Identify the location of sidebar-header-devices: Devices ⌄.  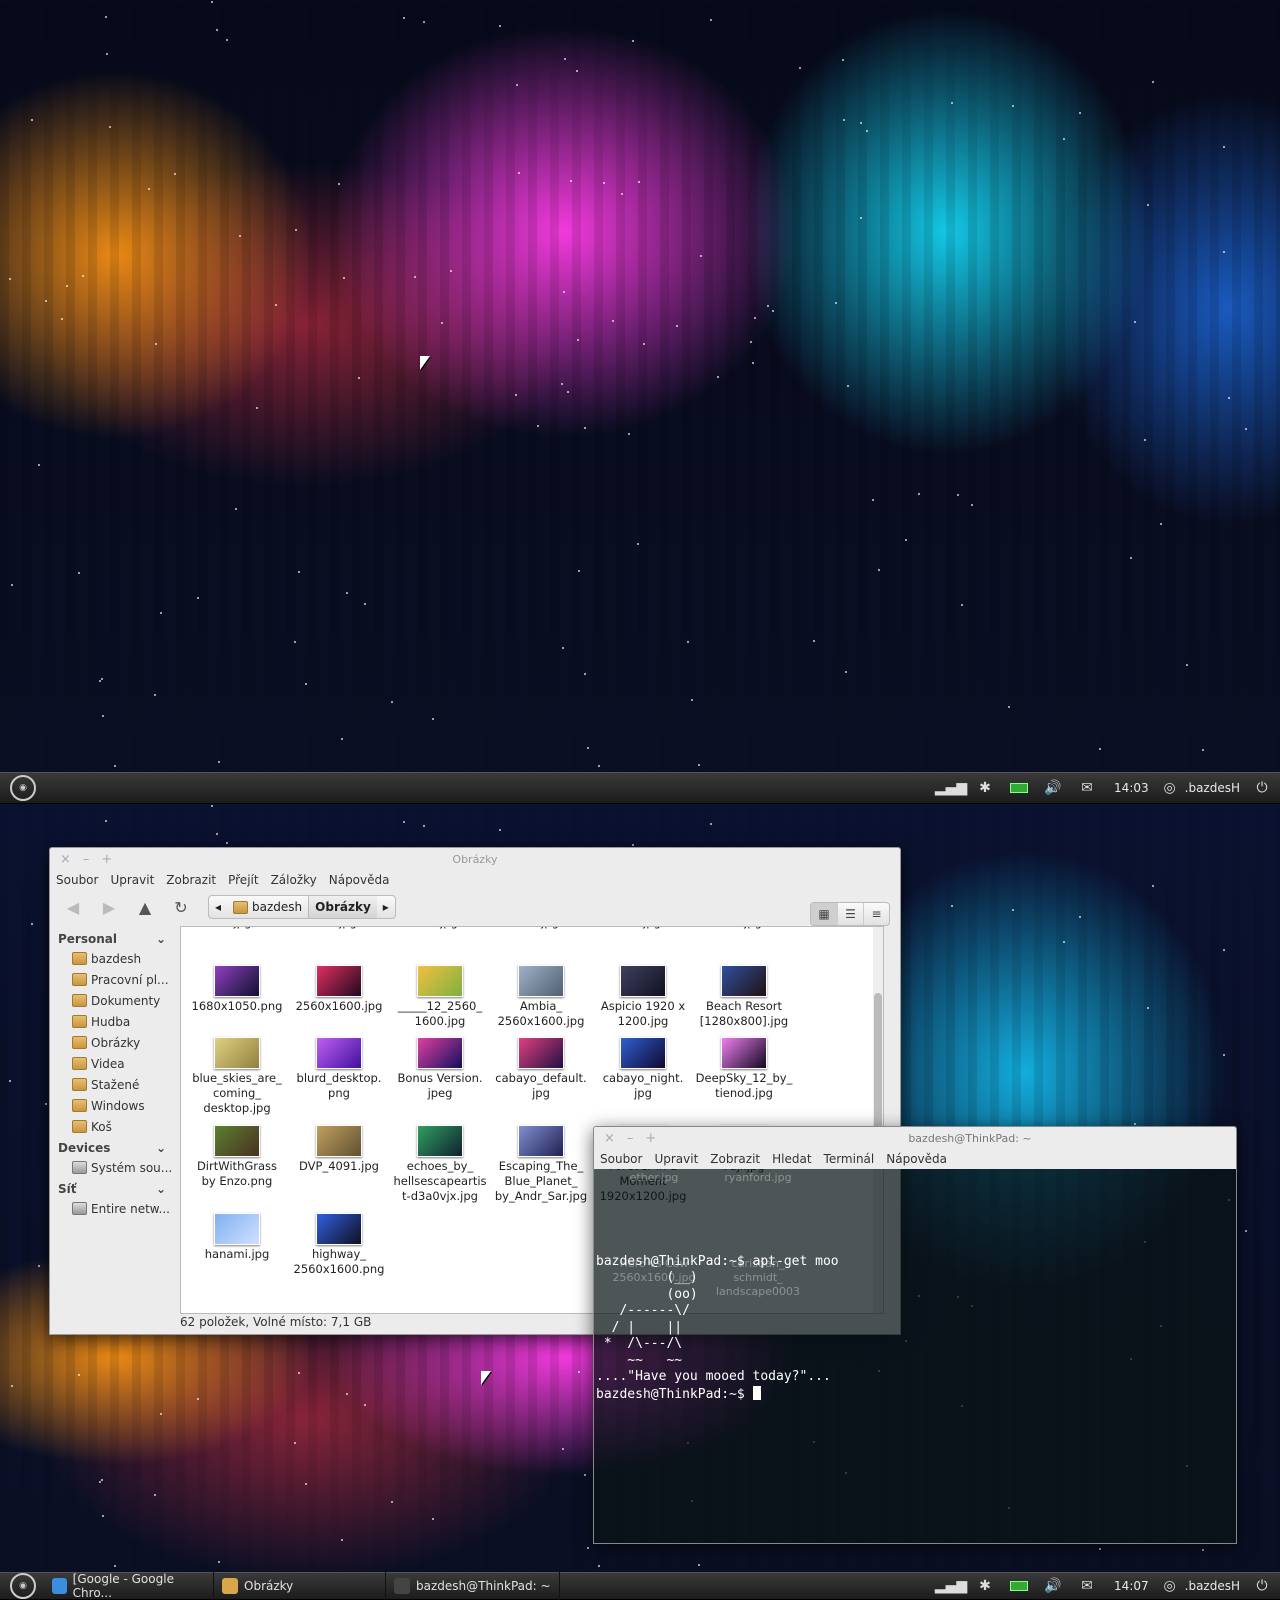
(117, 1147).